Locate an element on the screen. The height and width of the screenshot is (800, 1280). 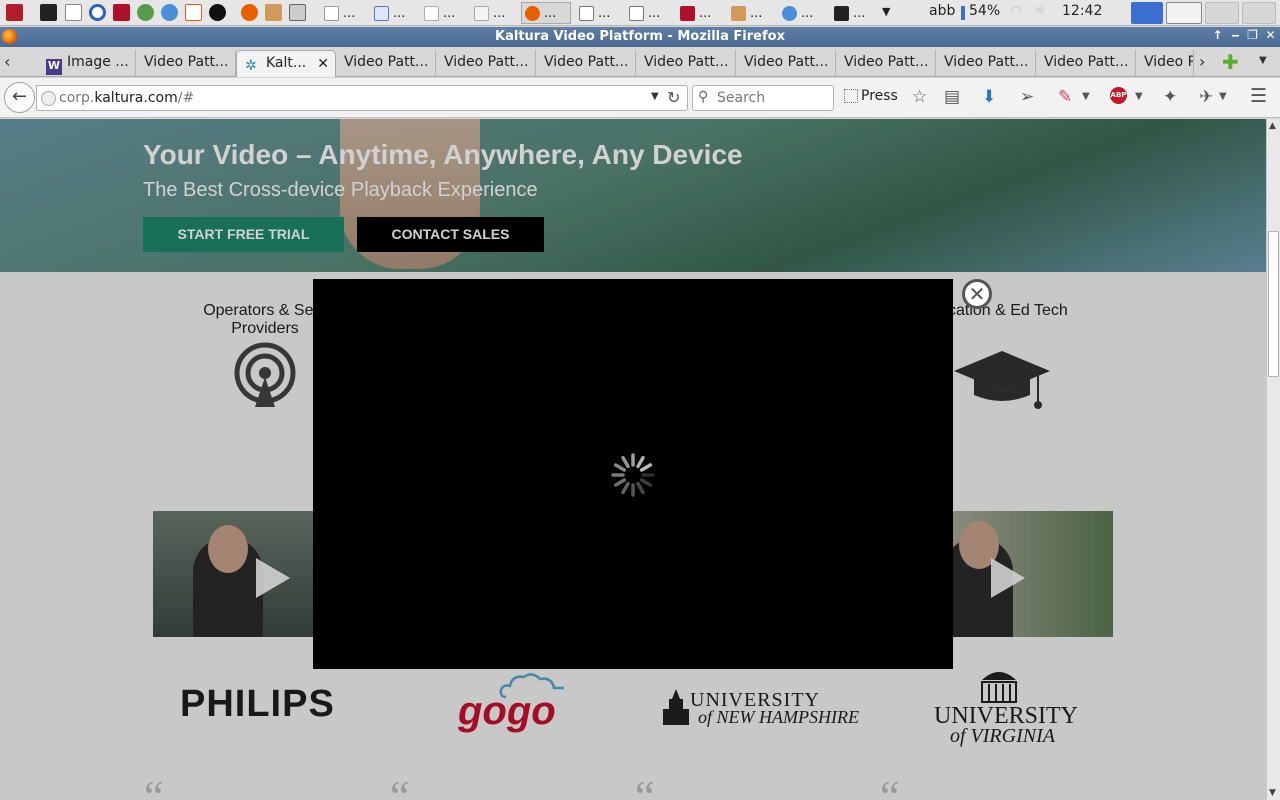
extension-dropdown-icon: ▼ is located at coordinates (1223, 96).